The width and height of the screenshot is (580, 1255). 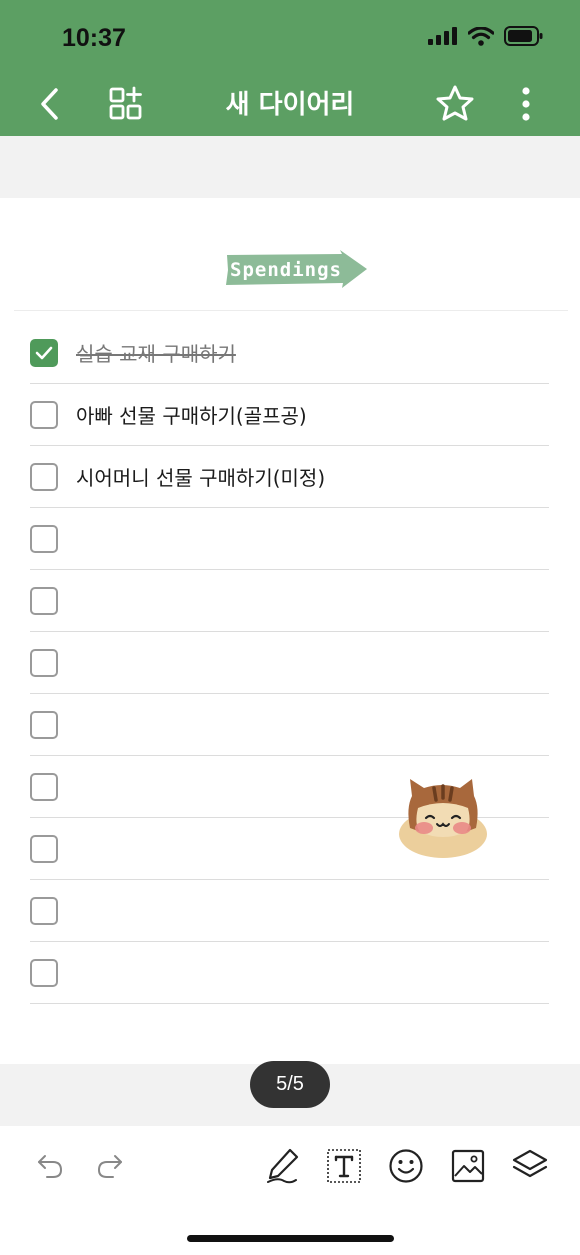 I want to click on cat-sticker, so click(x=443, y=820).